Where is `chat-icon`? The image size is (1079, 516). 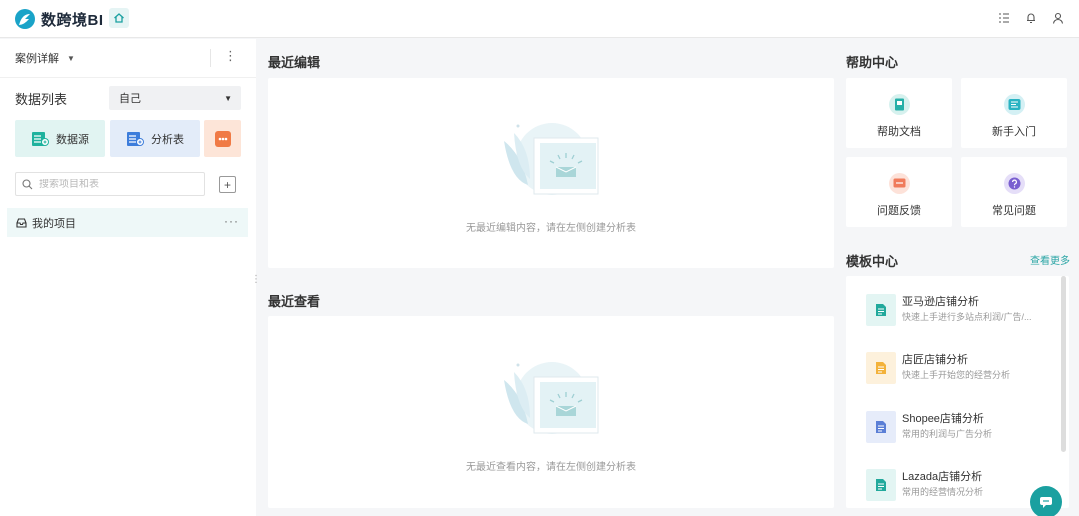 chat-icon is located at coordinates (1046, 502).